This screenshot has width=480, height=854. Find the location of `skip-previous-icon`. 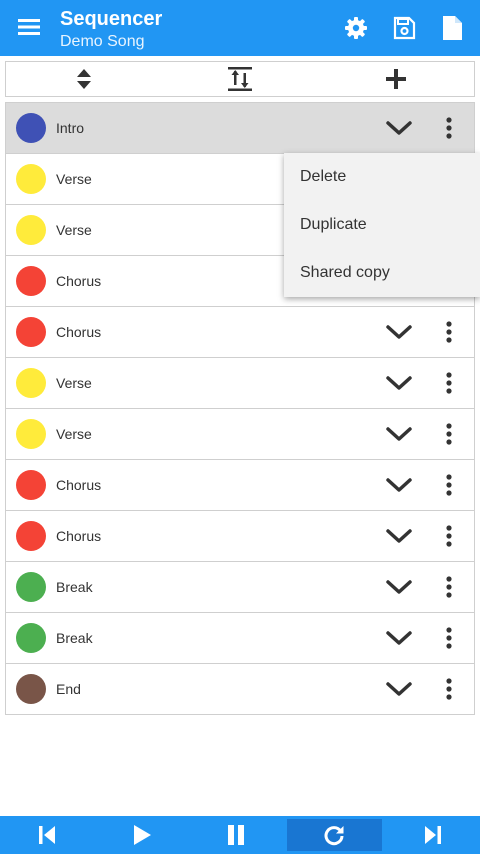

skip-previous-icon is located at coordinates (47, 835).